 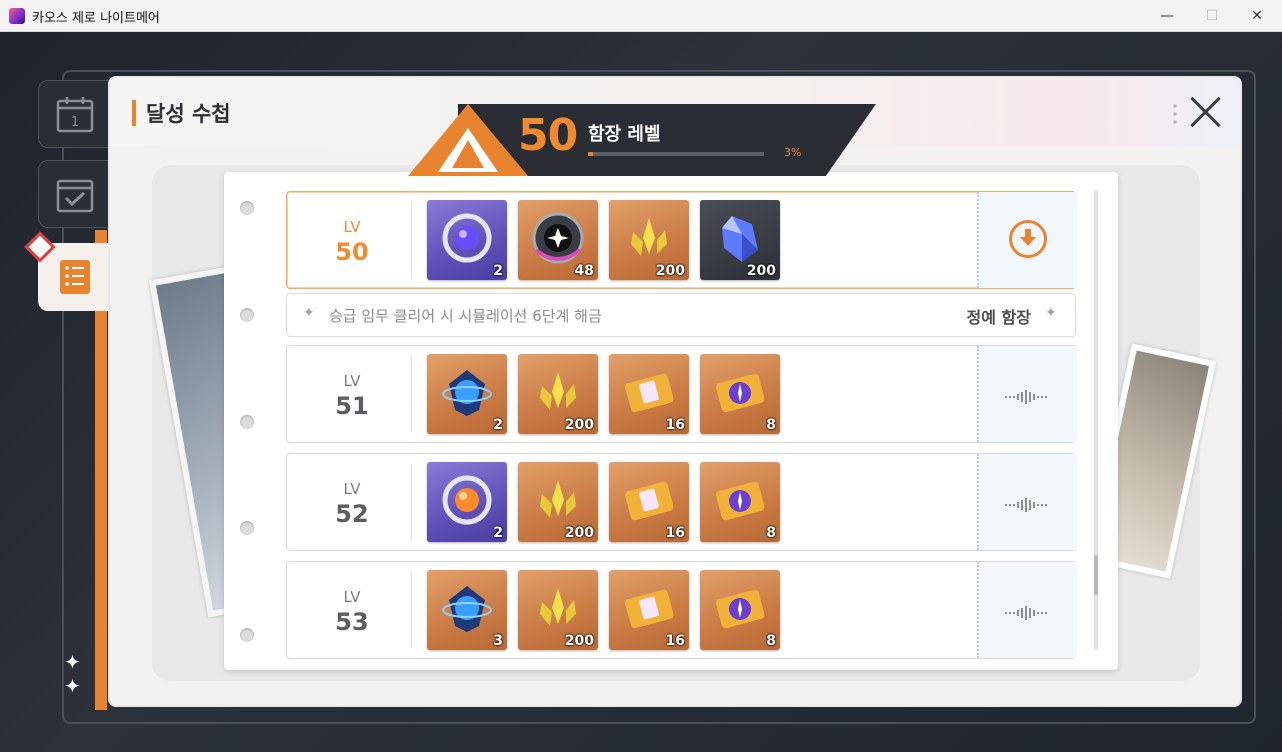 I want to click on dark-star-gear-icon, so click(x=558, y=238).